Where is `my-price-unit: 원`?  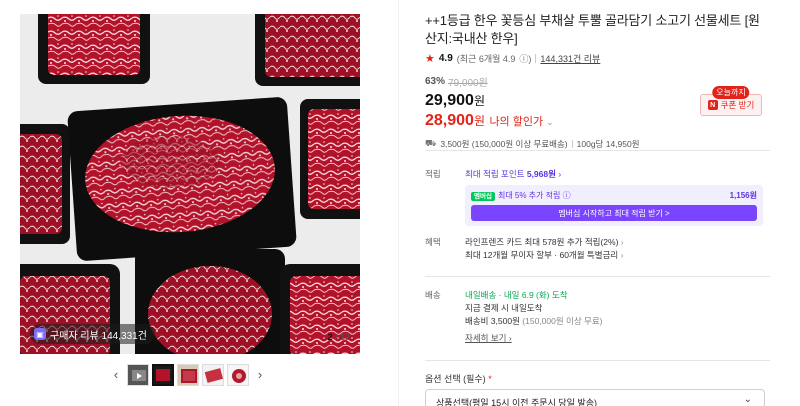 my-price-unit: 원 is located at coordinates (479, 121).